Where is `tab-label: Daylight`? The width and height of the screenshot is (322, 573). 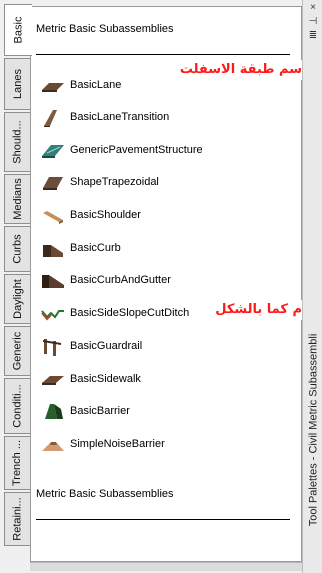 tab-label: Daylight is located at coordinates (17, 299).